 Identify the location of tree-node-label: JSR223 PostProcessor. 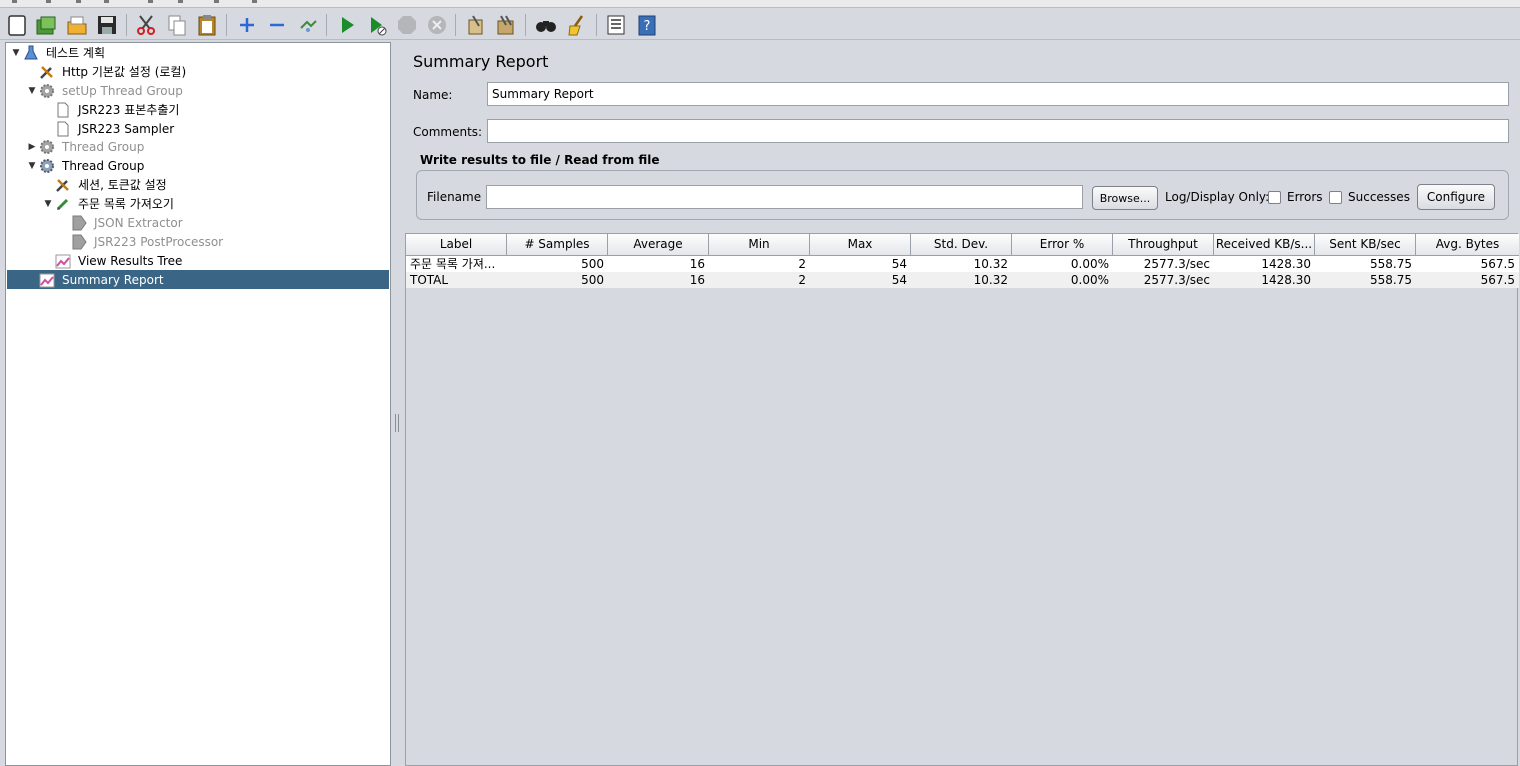
(159, 241).